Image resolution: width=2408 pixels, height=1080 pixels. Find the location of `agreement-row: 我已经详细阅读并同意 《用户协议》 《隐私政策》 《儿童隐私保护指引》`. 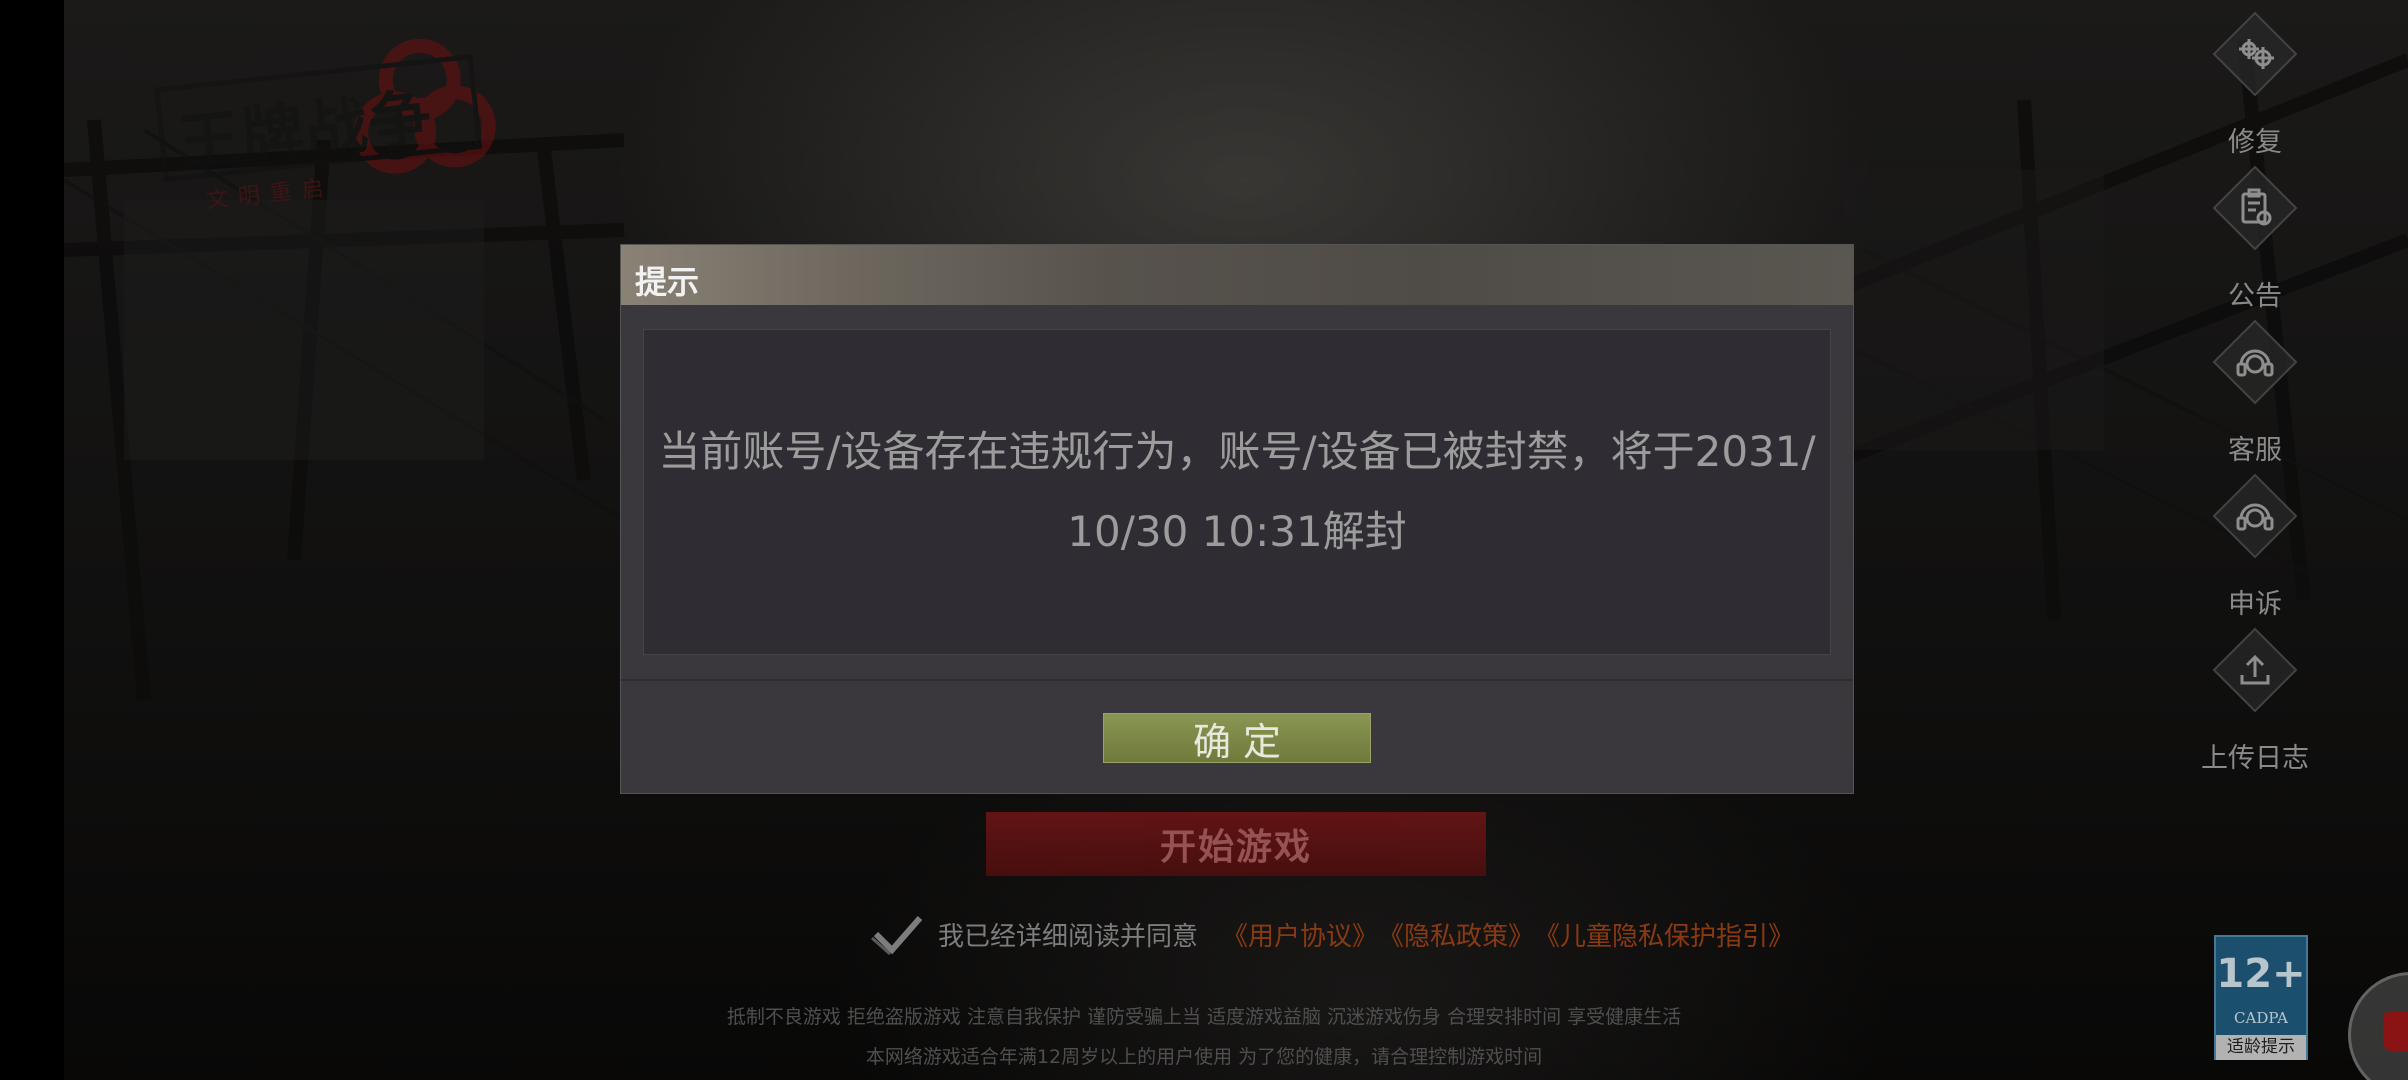

agreement-row: 我已经详细阅读并同意 《用户协议》 《隐私政策》 《儿童隐私保护指引》 is located at coordinates (1332, 934).